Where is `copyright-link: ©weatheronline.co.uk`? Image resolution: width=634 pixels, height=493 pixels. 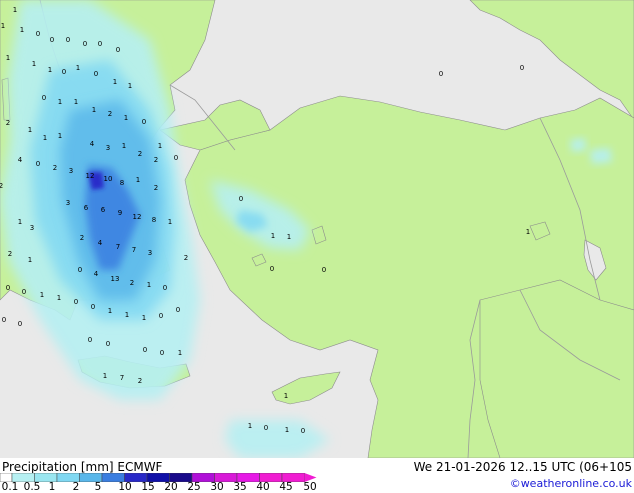
copyright-link: ©weatheronline.co.uk is located at coordinates (571, 483).